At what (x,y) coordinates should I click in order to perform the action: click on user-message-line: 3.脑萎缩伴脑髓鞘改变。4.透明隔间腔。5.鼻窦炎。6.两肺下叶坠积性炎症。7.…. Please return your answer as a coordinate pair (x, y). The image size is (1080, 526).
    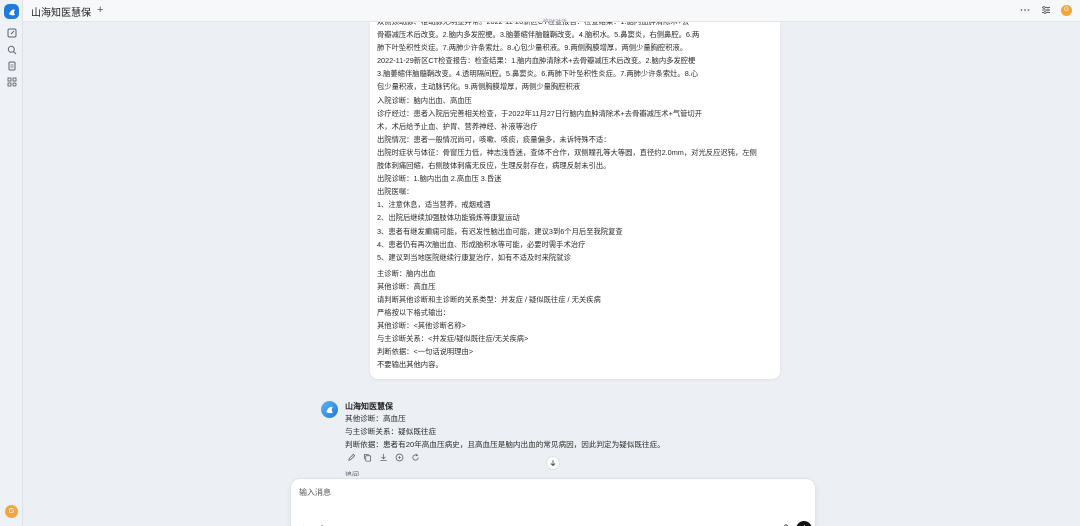
    Looking at the image, I should click on (538, 74).